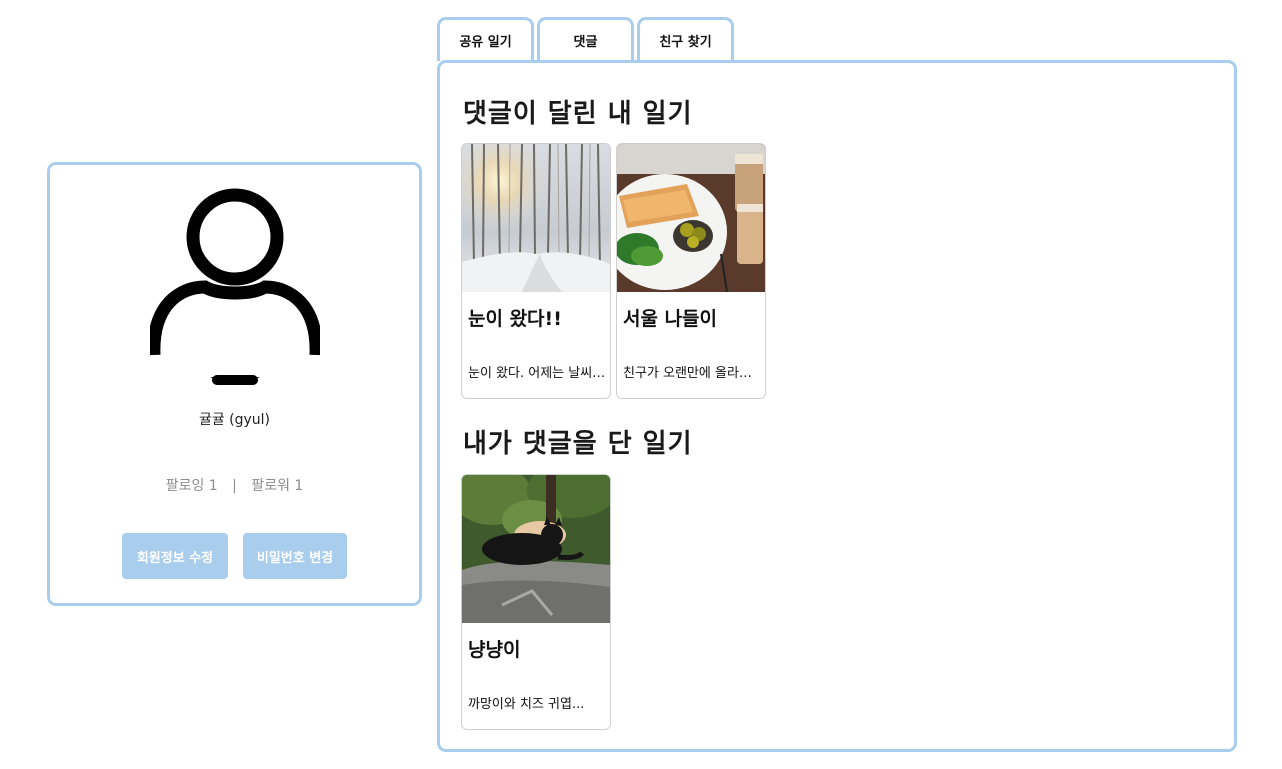 Image resolution: width=1282 pixels, height=769 pixels. I want to click on card-title: 서울 나들이, so click(670, 319).